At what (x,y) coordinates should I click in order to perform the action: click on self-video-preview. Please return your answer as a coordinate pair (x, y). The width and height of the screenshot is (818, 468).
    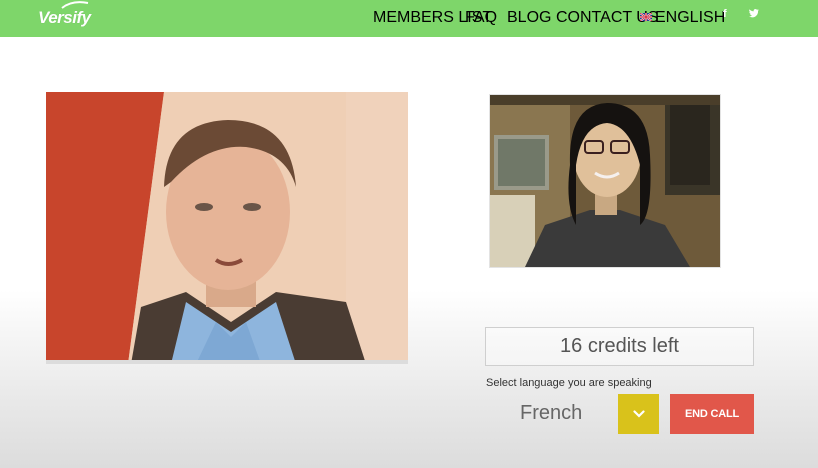
    Looking at the image, I should click on (605, 181).